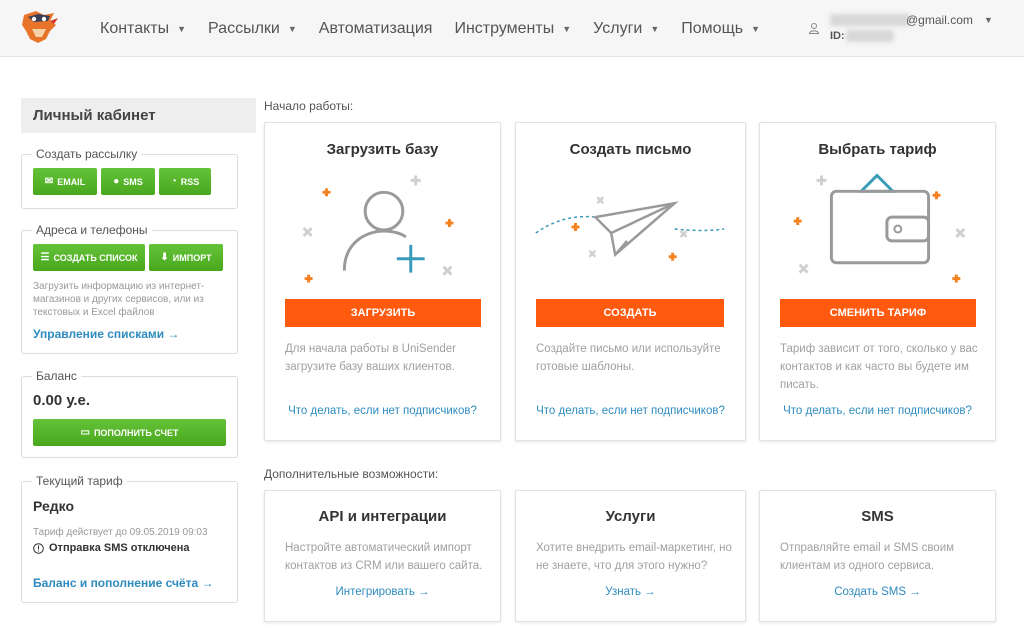  What do you see at coordinates (630, 516) in the screenshot?
I see `card-title: Услуги` at bounding box center [630, 516].